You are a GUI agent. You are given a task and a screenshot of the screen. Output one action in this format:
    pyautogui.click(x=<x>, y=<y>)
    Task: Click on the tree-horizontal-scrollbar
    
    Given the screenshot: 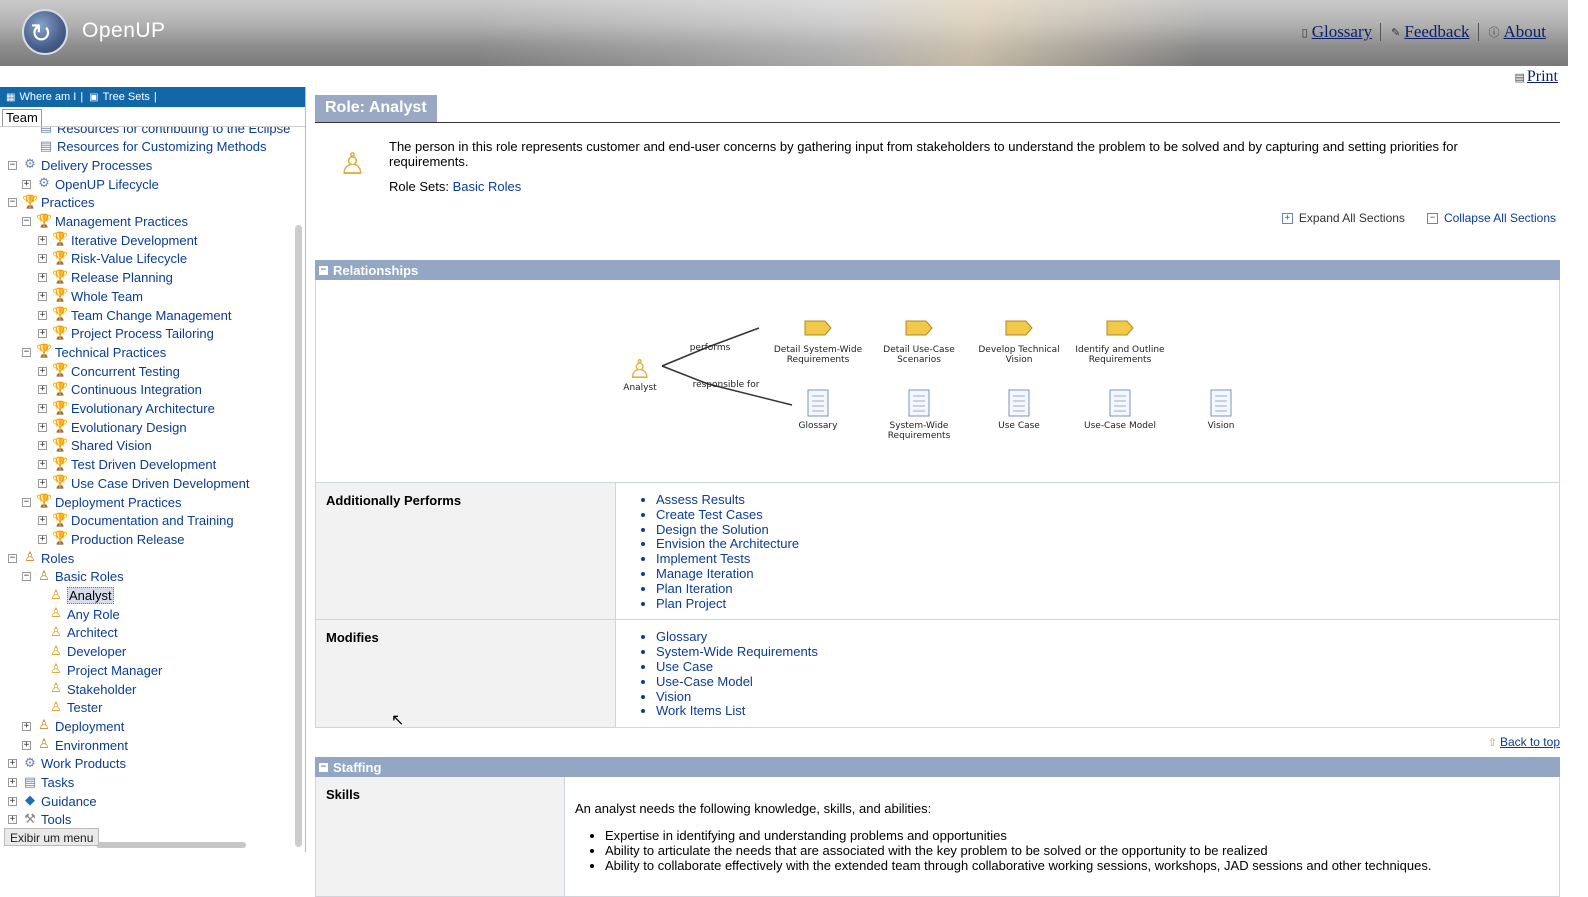 What is the action you would take?
    pyautogui.click(x=171, y=845)
    